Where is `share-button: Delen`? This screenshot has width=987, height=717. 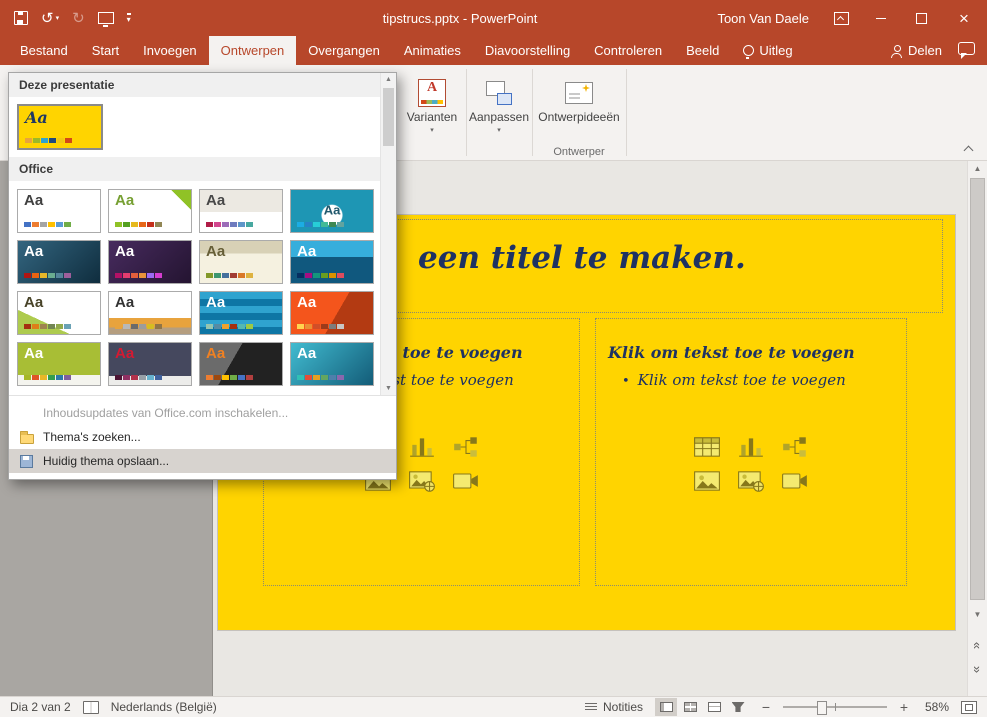 share-button: Delen is located at coordinates (916, 50).